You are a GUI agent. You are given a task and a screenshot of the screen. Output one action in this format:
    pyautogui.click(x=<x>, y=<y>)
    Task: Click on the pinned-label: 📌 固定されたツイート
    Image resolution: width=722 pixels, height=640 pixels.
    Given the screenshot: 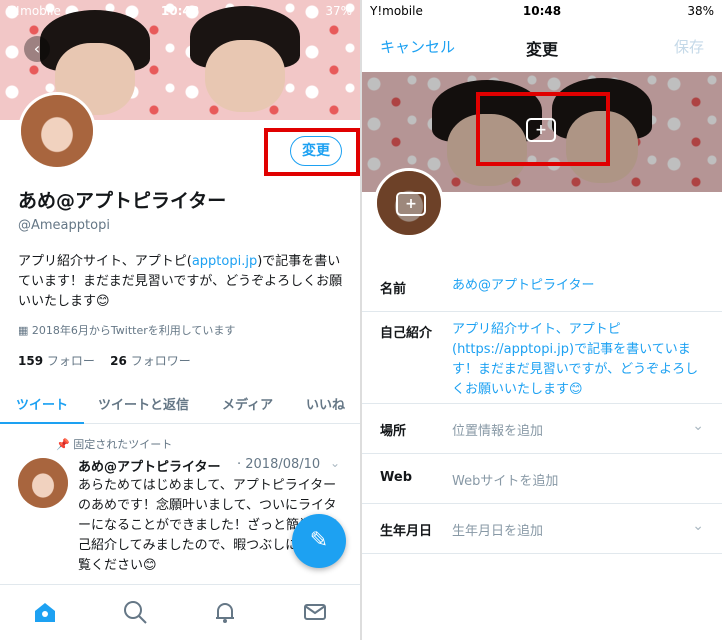 What is the action you would take?
    pyautogui.click(x=114, y=444)
    